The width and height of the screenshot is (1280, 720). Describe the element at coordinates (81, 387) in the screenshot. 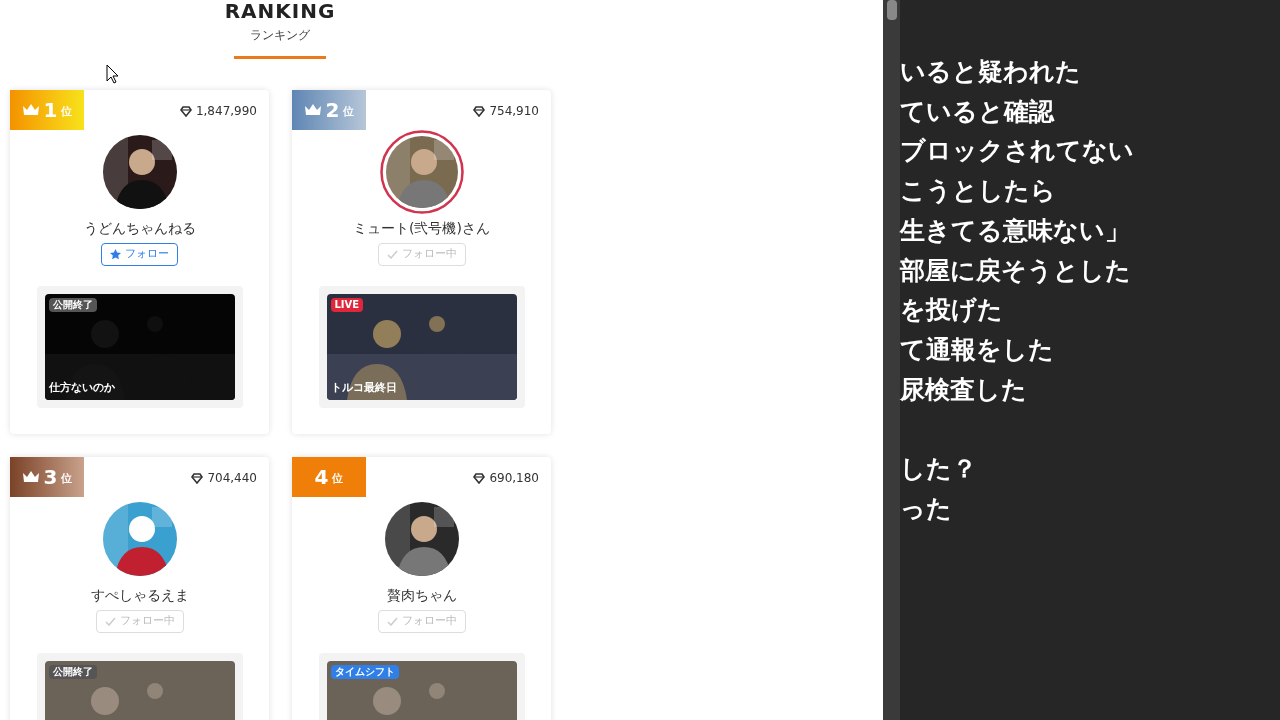

I see `video-title: 仕方ないのか` at that location.